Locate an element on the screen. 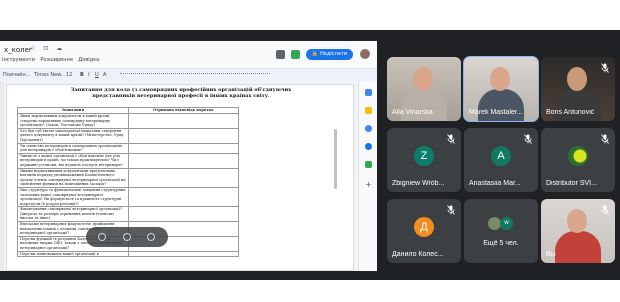 Image resolution: width=620 pixels, height=302 pixels. back-icon is located at coordinates (102, 237).